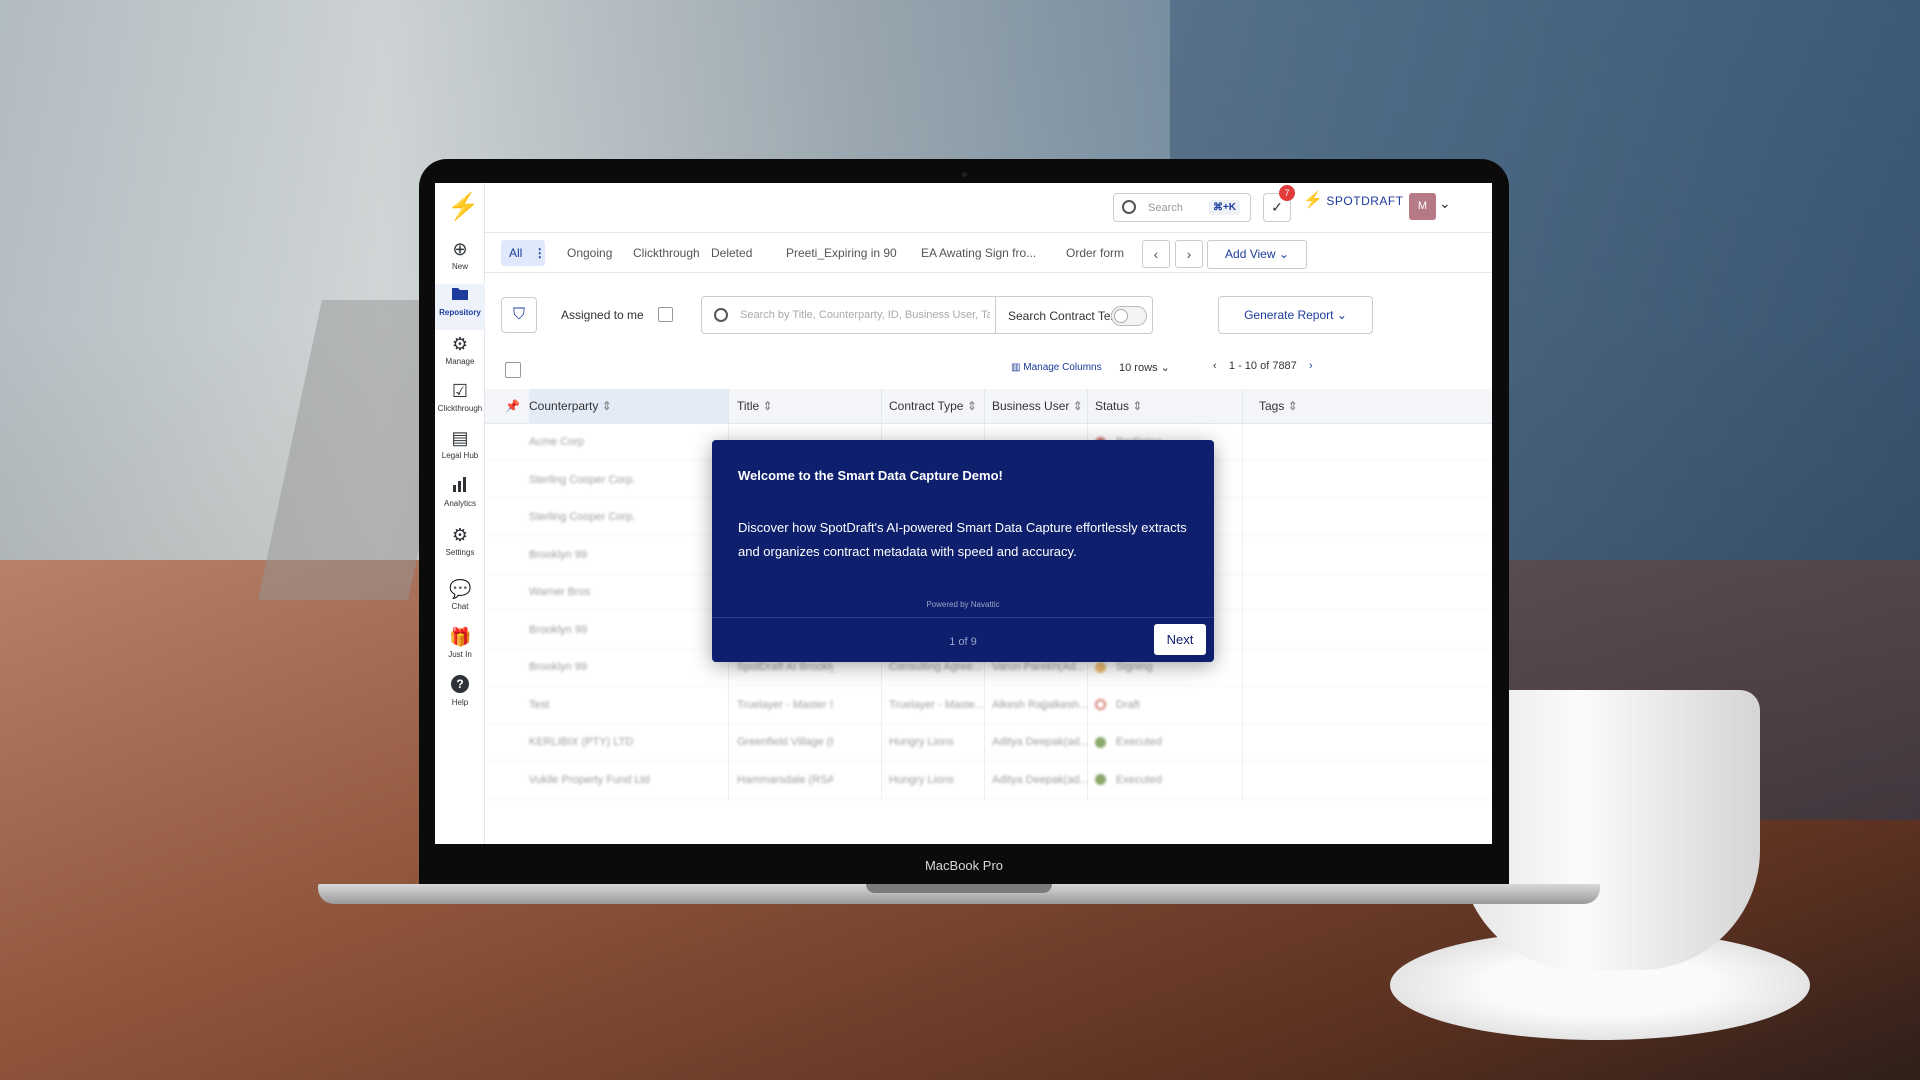 The width and height of the screenshot is (1920, 1080). What do you see at coordinates (629, 406) in the screenshot?
I see `column-counterparty: Counterparty ⇕` at bounding box center [629, 406].